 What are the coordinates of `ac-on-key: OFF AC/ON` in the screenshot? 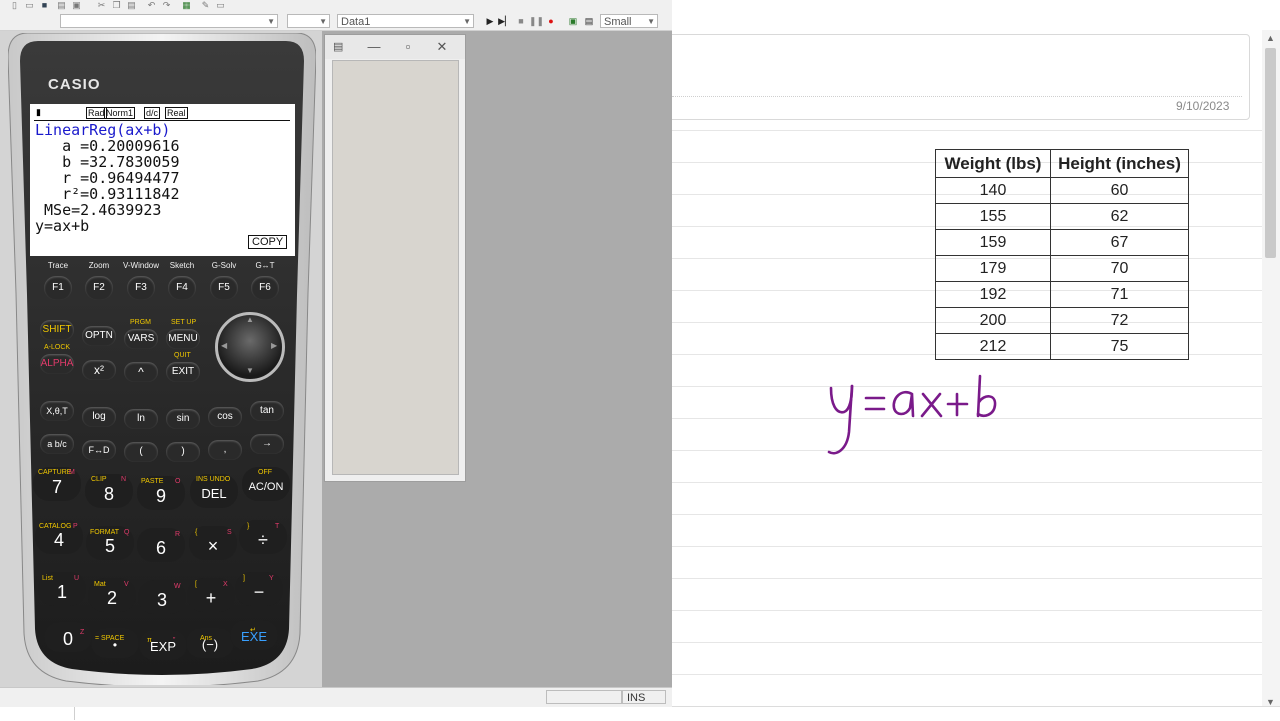 It's located at (266, 484).